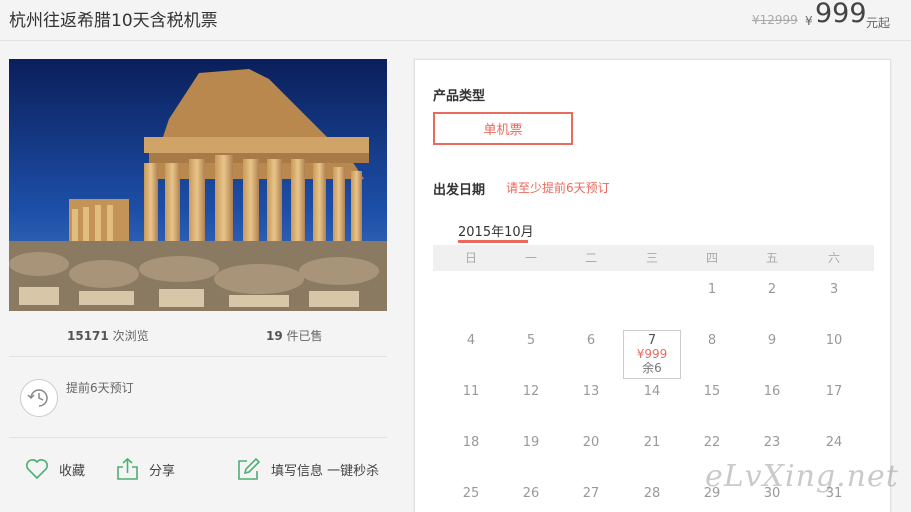  What do you see at coordinates (590, 258) in the screenshot?
I see `weekday-tue: 二` at bounding box center [590, 258].